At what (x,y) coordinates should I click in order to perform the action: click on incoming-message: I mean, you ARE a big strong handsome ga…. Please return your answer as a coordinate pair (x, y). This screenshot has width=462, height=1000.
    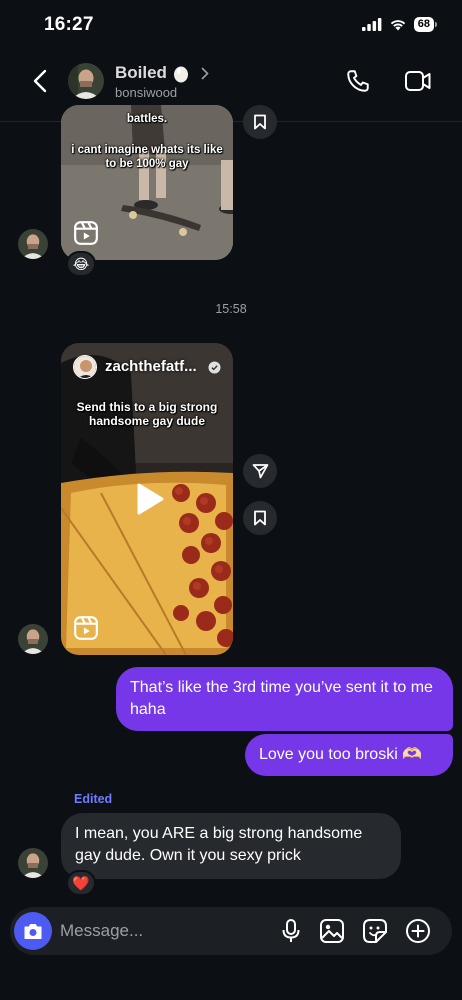
    Looking at the image, I should click on (231, 846).